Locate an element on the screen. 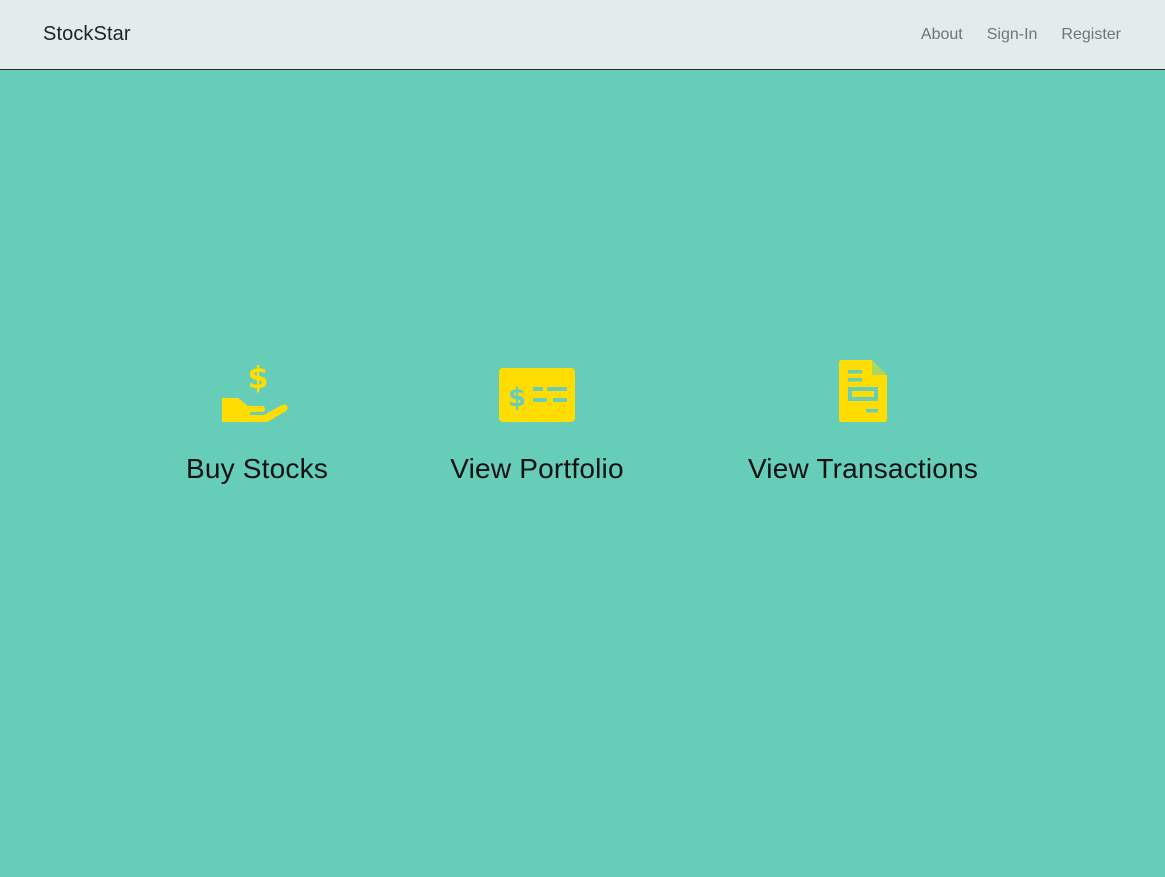 Image resolution: width=1165 pixels, height=877 pixels. receipt-document-icon is located at coordinates (863, 390).